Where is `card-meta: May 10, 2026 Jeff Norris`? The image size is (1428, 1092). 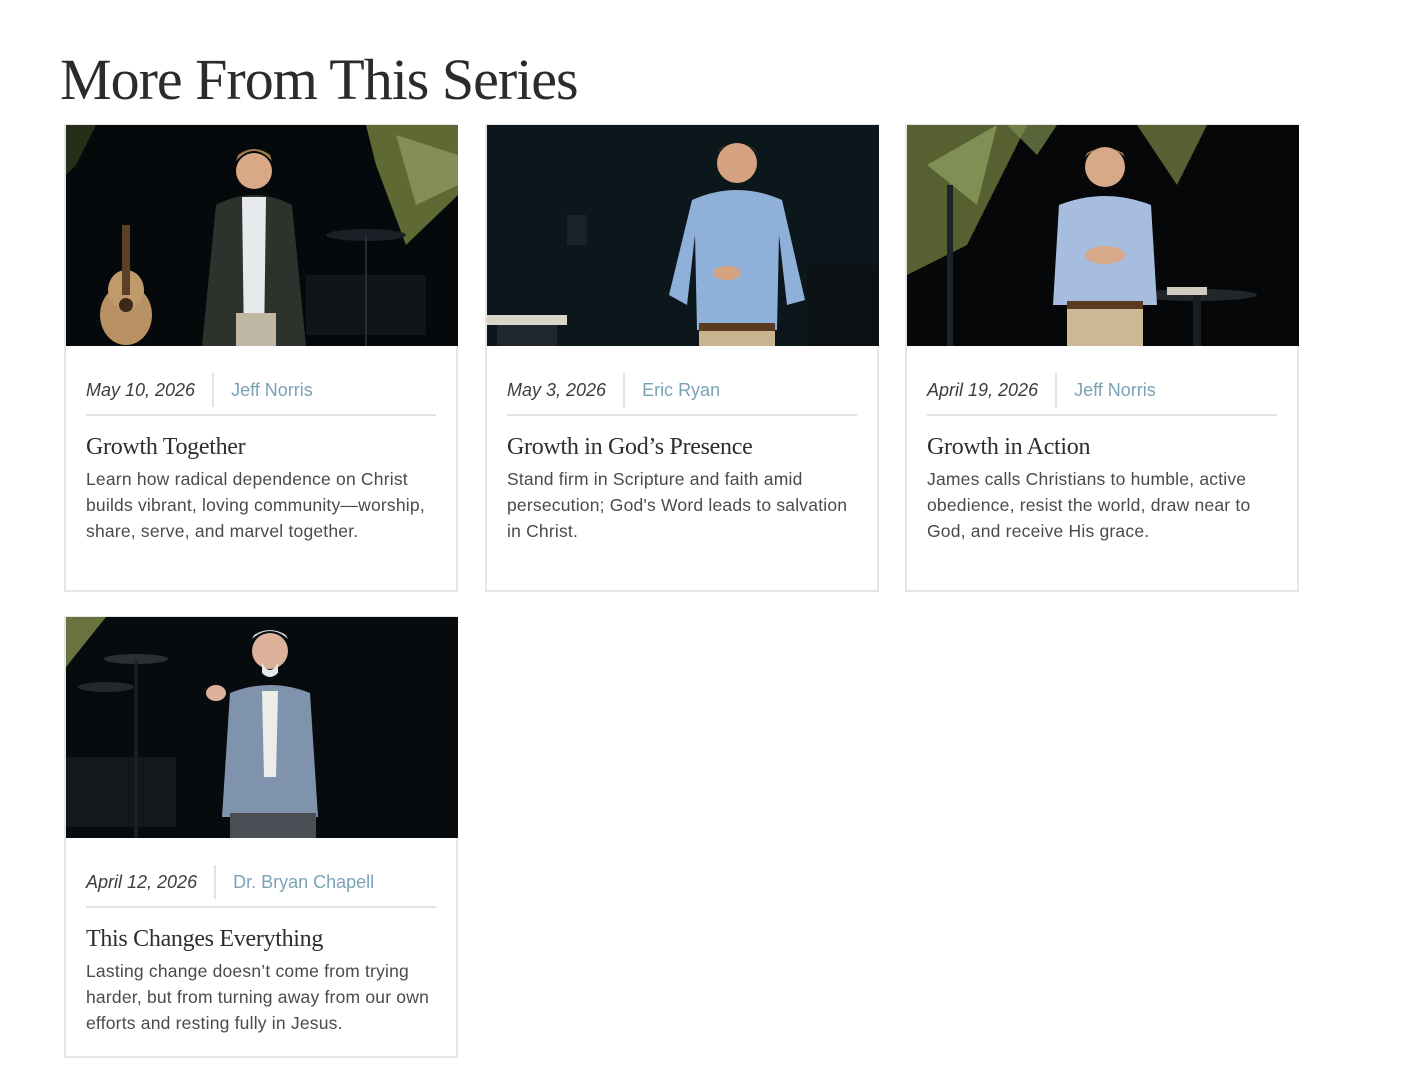
card-meta: May 10, 2026 Jeff Norris is located at coordinates (261, 393).